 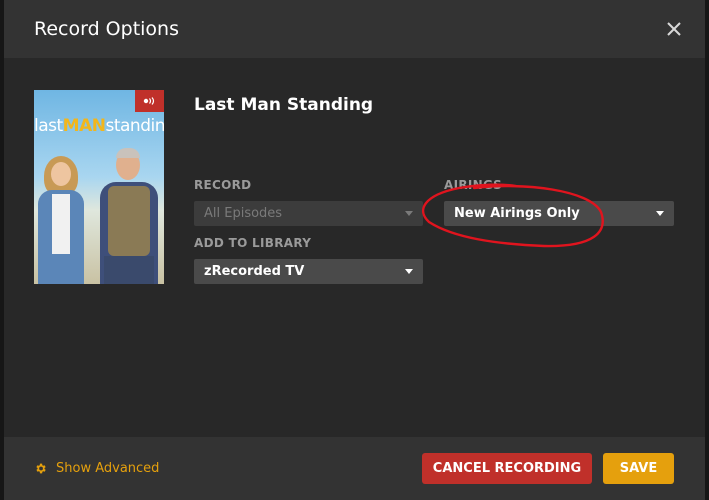 I want to click on poster-logo: lastMANstanding, so click(x=99, y=126).